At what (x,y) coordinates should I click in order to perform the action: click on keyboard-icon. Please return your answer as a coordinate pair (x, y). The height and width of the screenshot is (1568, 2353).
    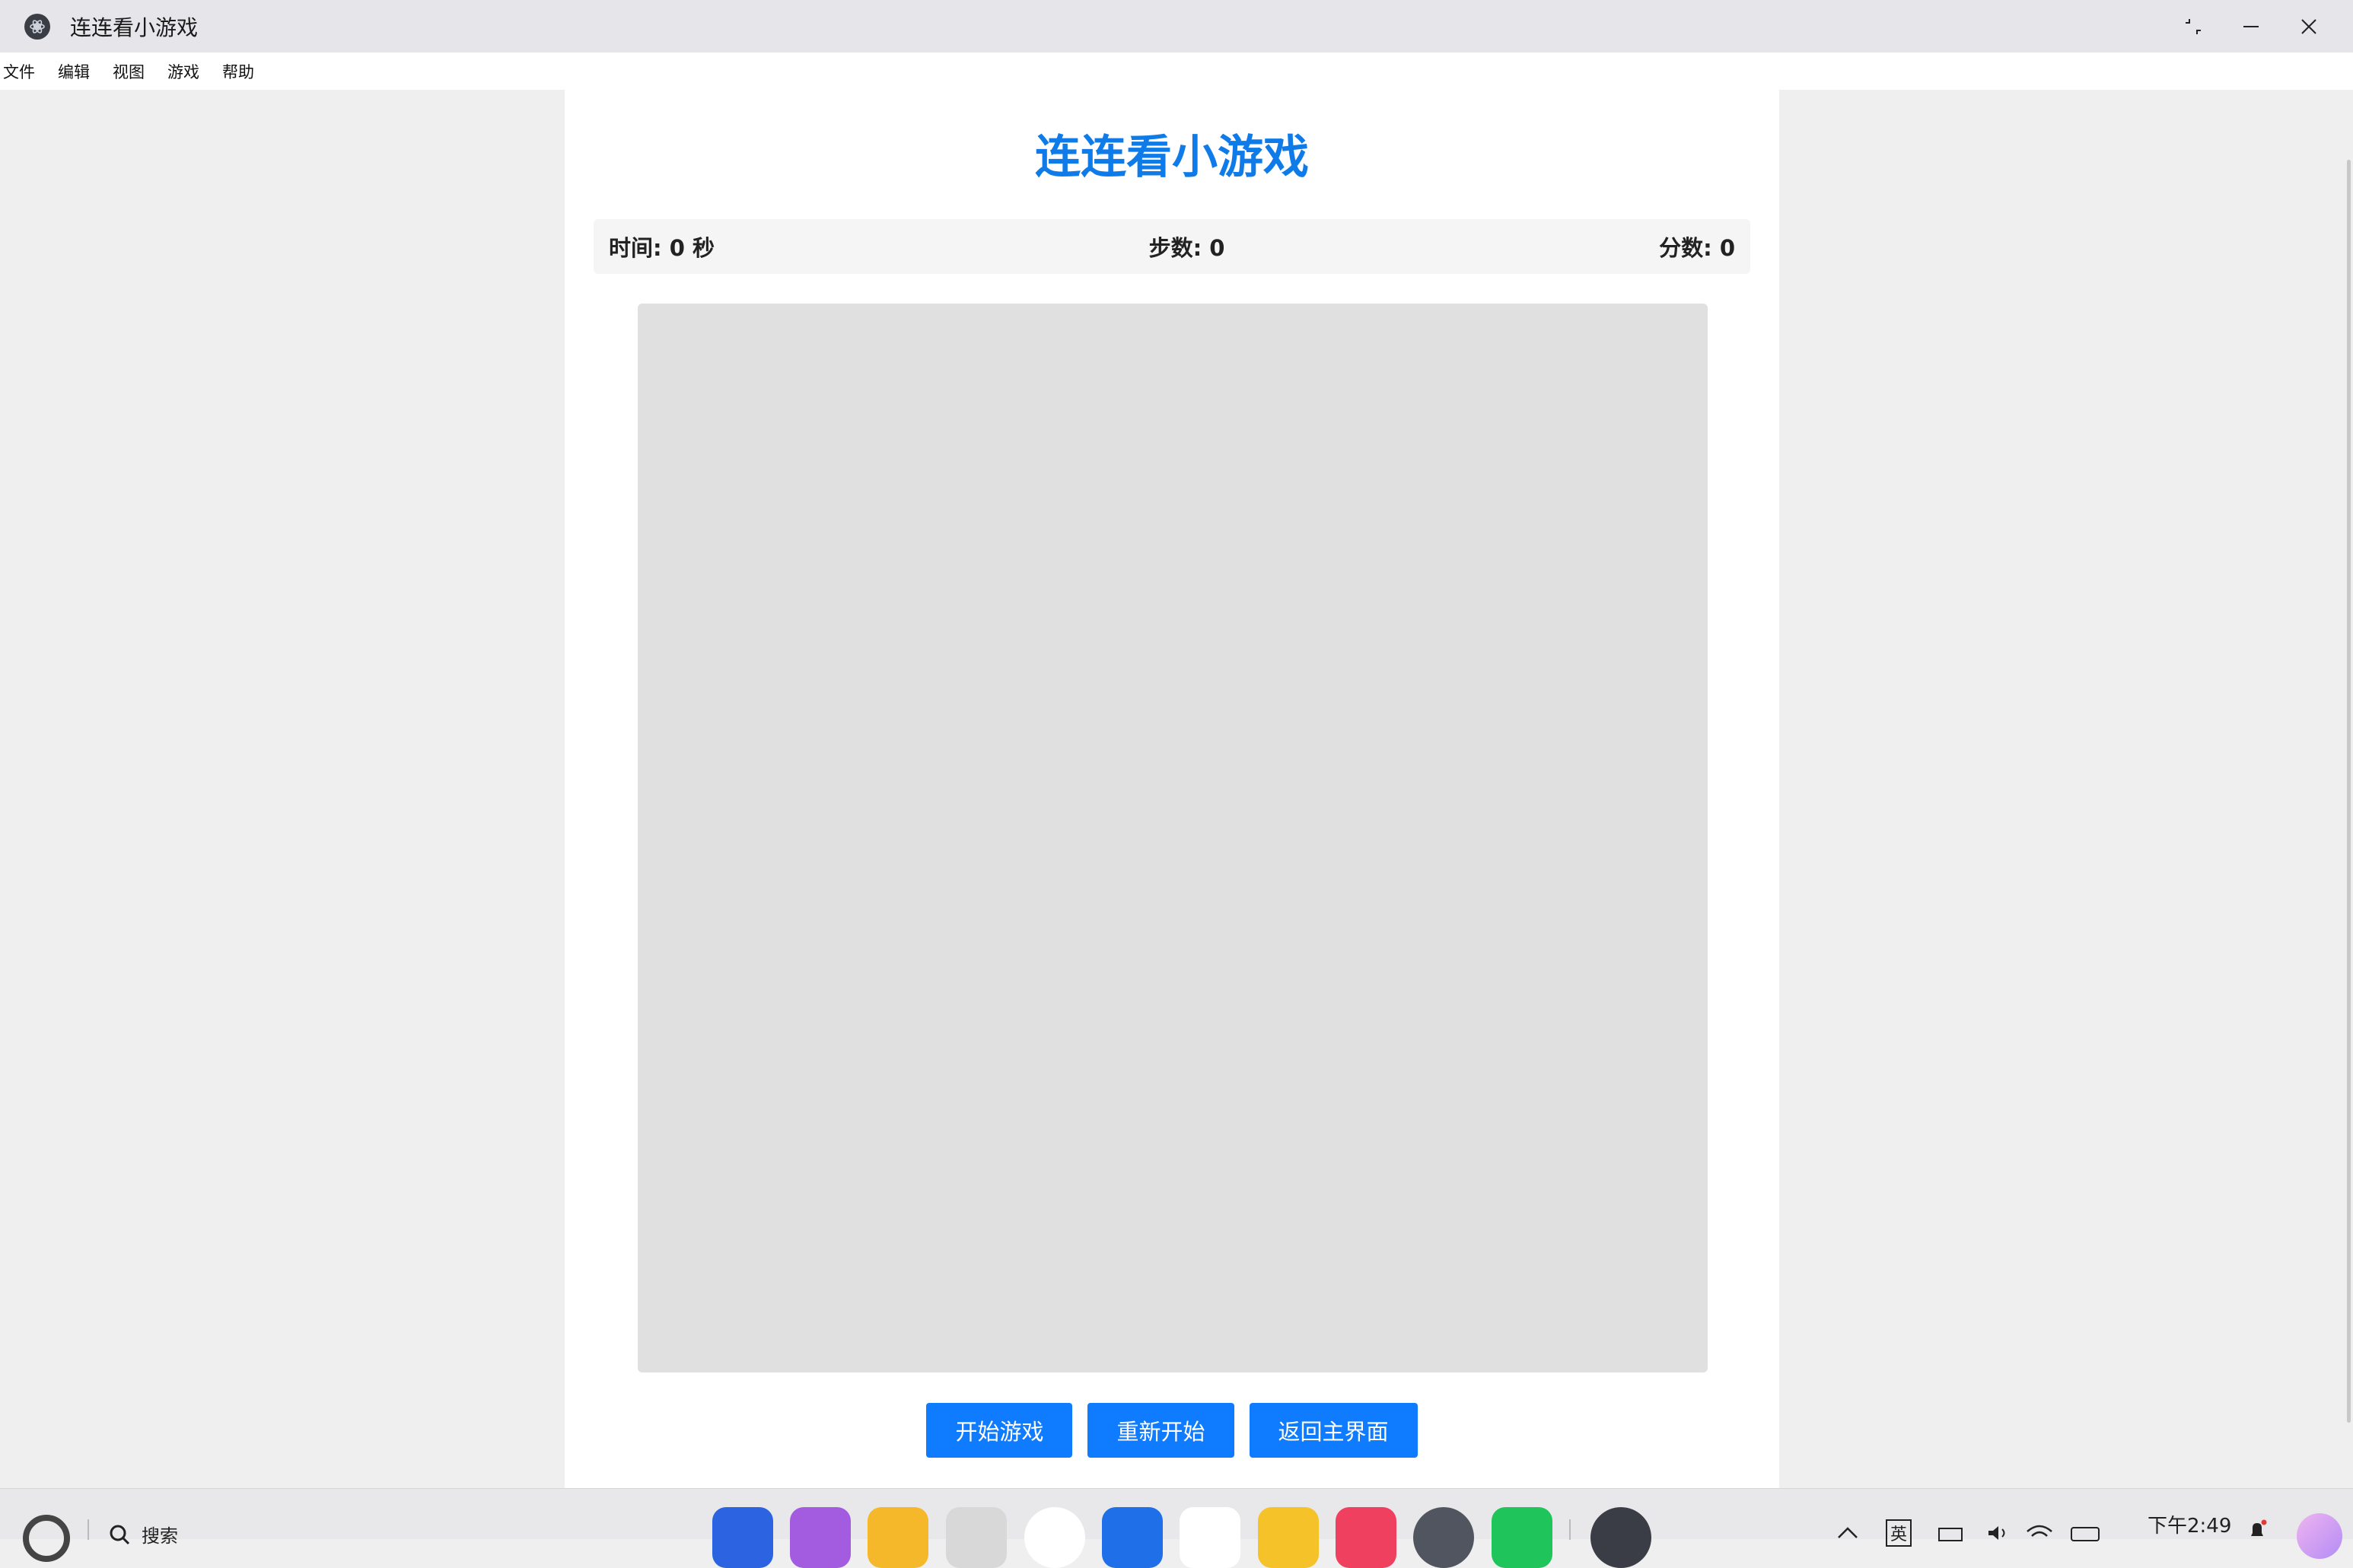
    Looking at the image, I should click on (1950, 1533).